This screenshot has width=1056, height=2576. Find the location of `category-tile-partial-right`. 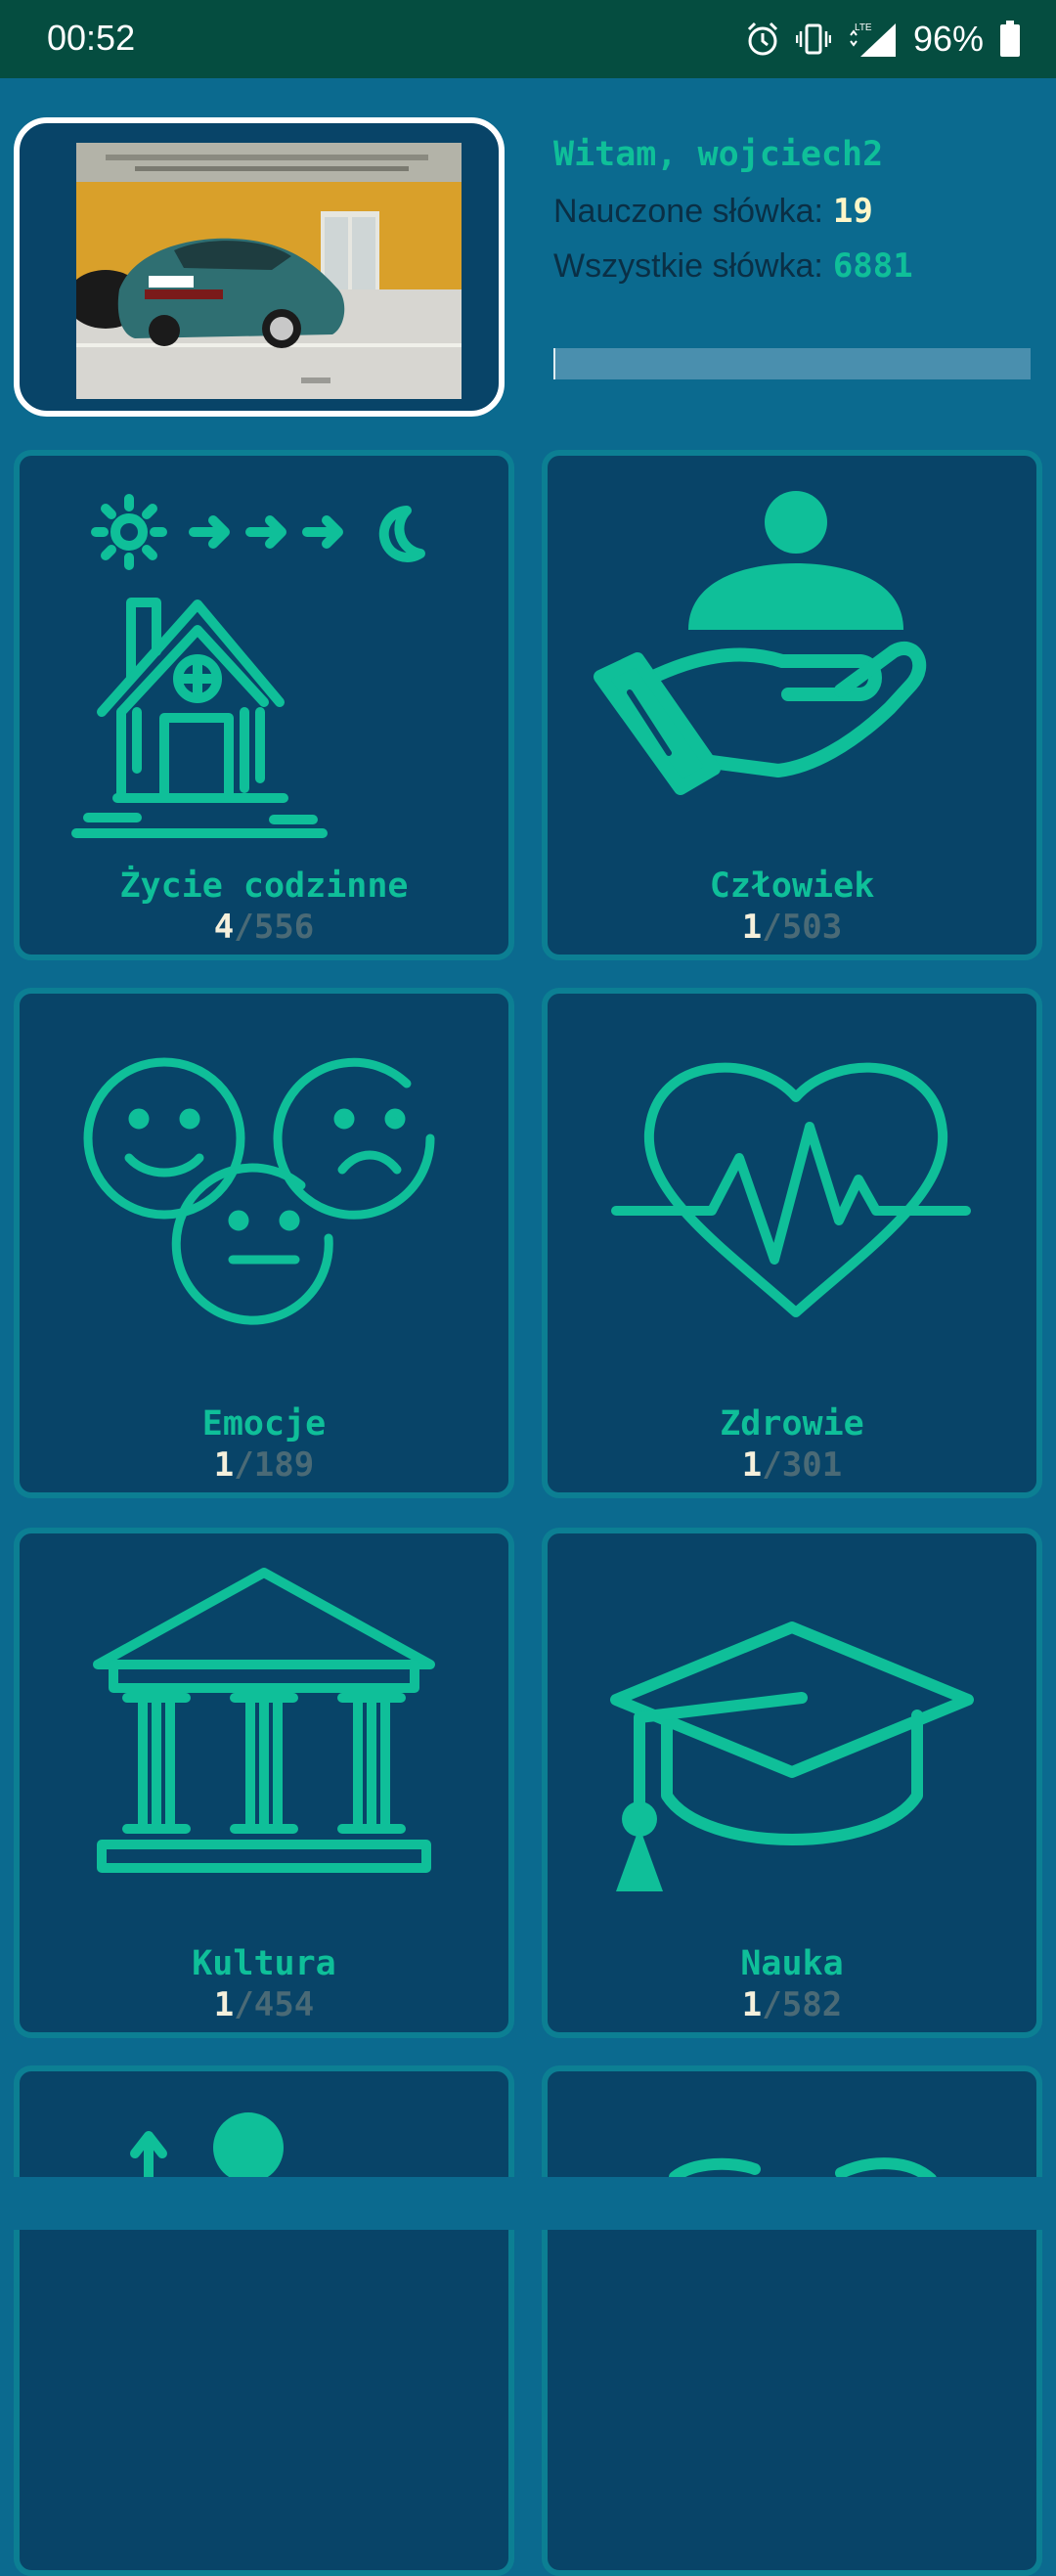

category-tile-partial-right is located at coordinates (792, 2320).